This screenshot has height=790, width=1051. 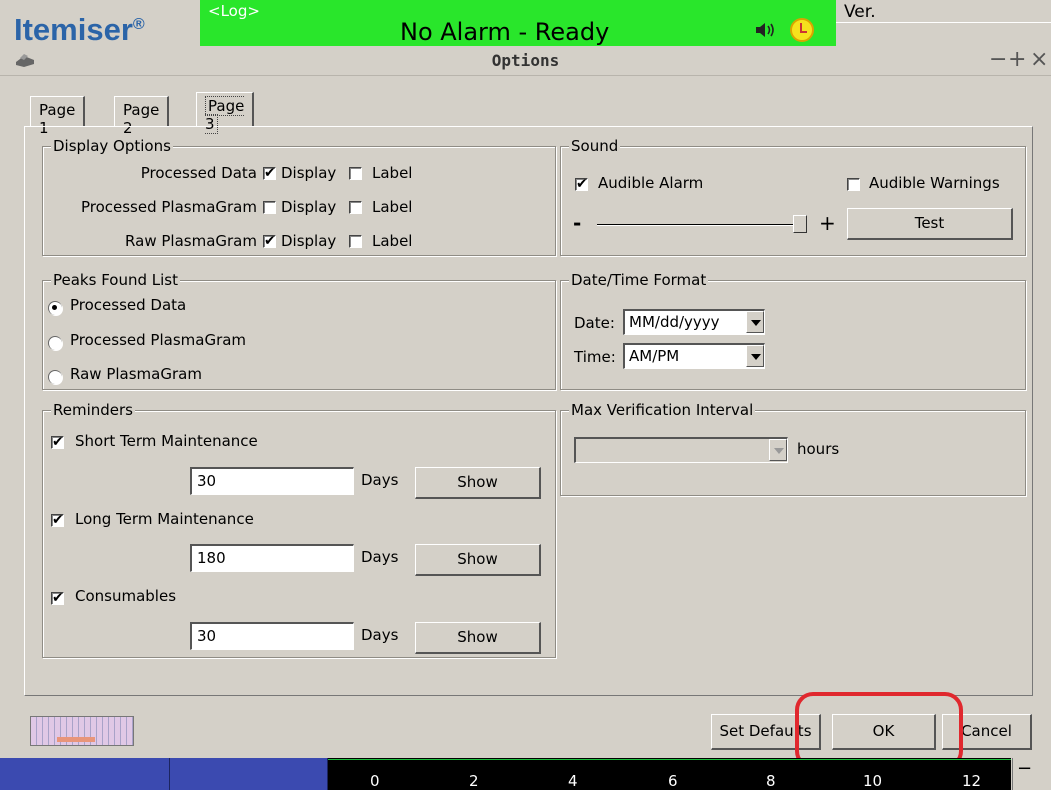 What do you see at coordinates (125, 596) in the screenshot?
I see `consumables-label: Consumables` at bounding box center [125, 596].